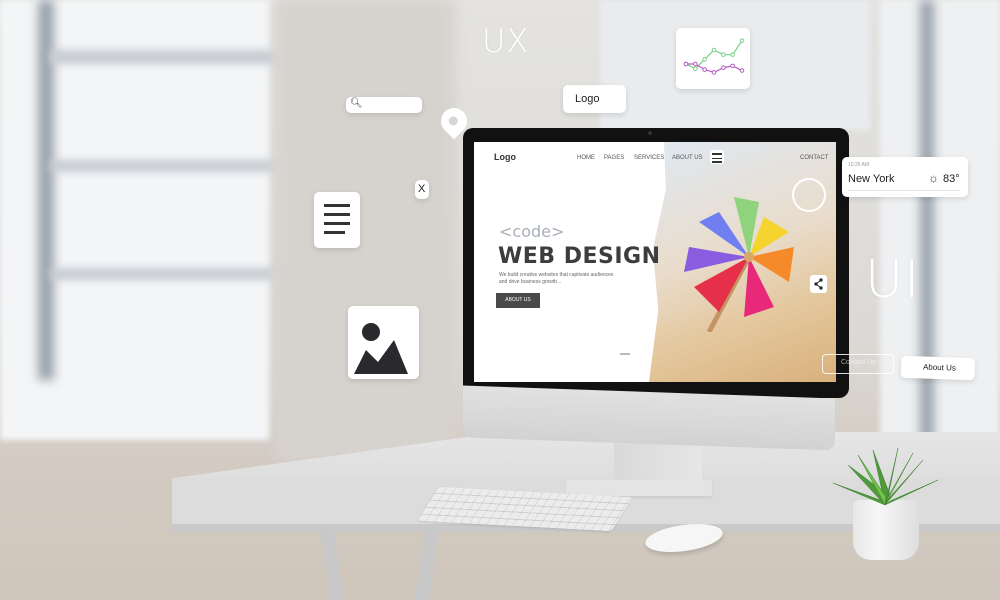  I want to click on floating-chart-card, so click(713, 58).